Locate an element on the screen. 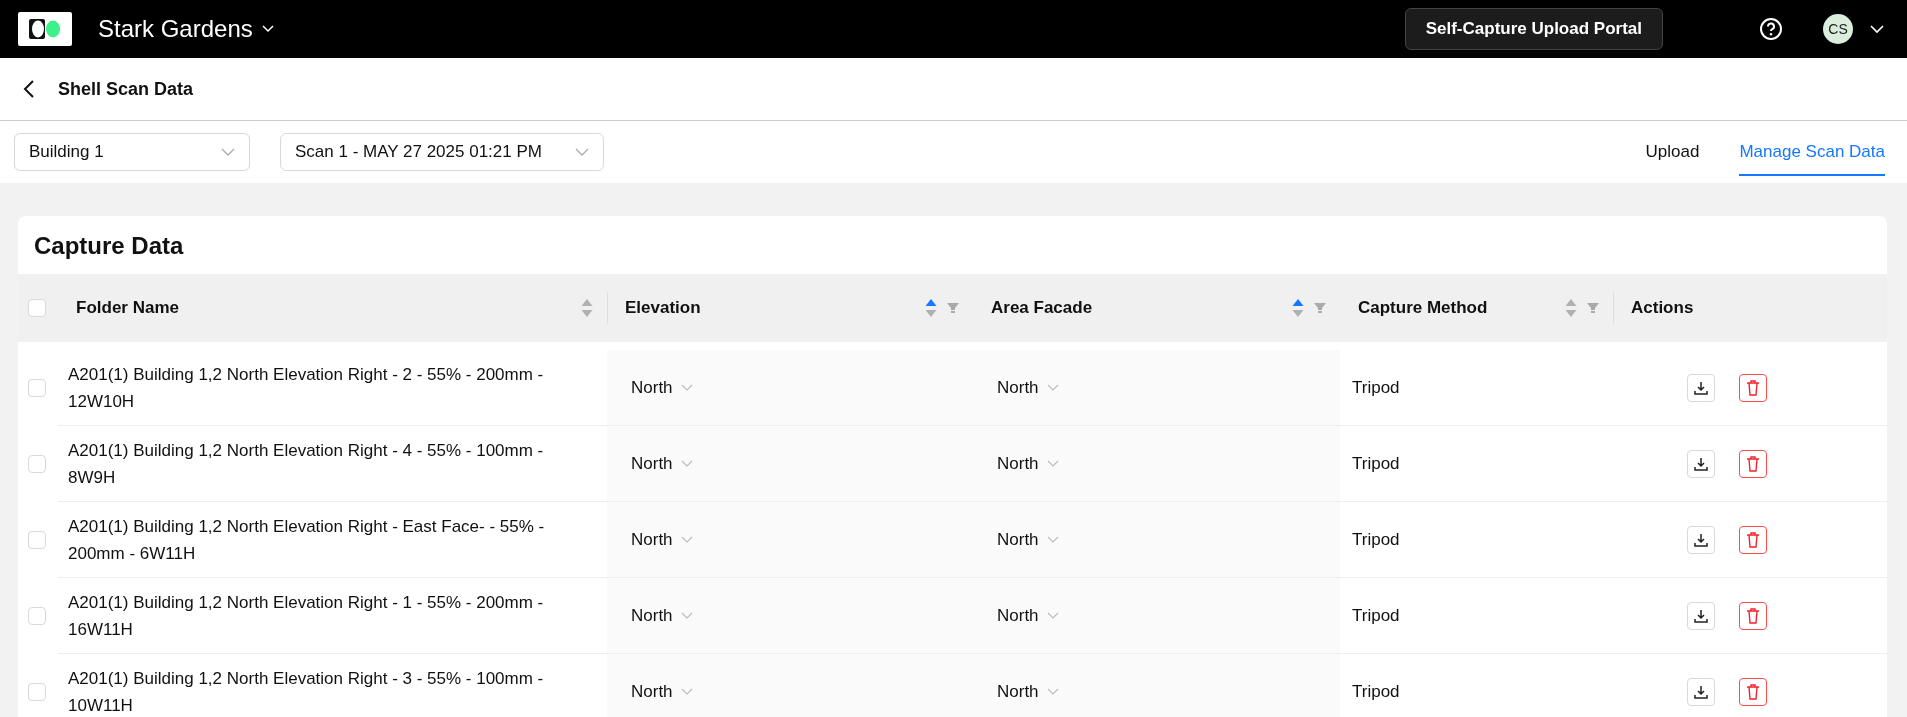 The height and width of the screenshot is (717, 1907). folder-name: A201(1) Building 1,2 North Elevation Right - East Face- - 55% - 200mm - 6W11H is located at coordinates (307, 540).